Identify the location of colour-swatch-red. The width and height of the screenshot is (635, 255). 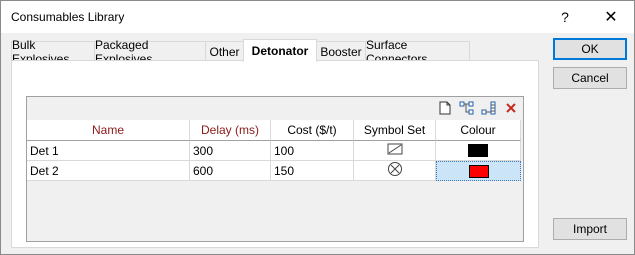
(478, 171).